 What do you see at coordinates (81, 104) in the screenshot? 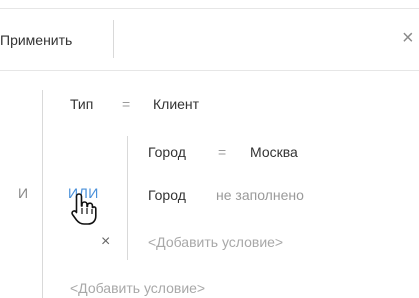
I see `condition-field: Тип` at bounding box center [81, 104].